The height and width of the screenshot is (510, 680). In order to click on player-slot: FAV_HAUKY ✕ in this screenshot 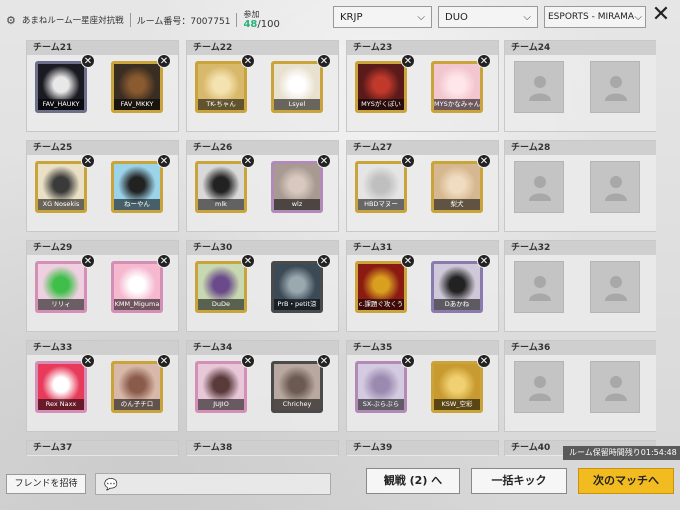, I will do `click(65, 83)`.